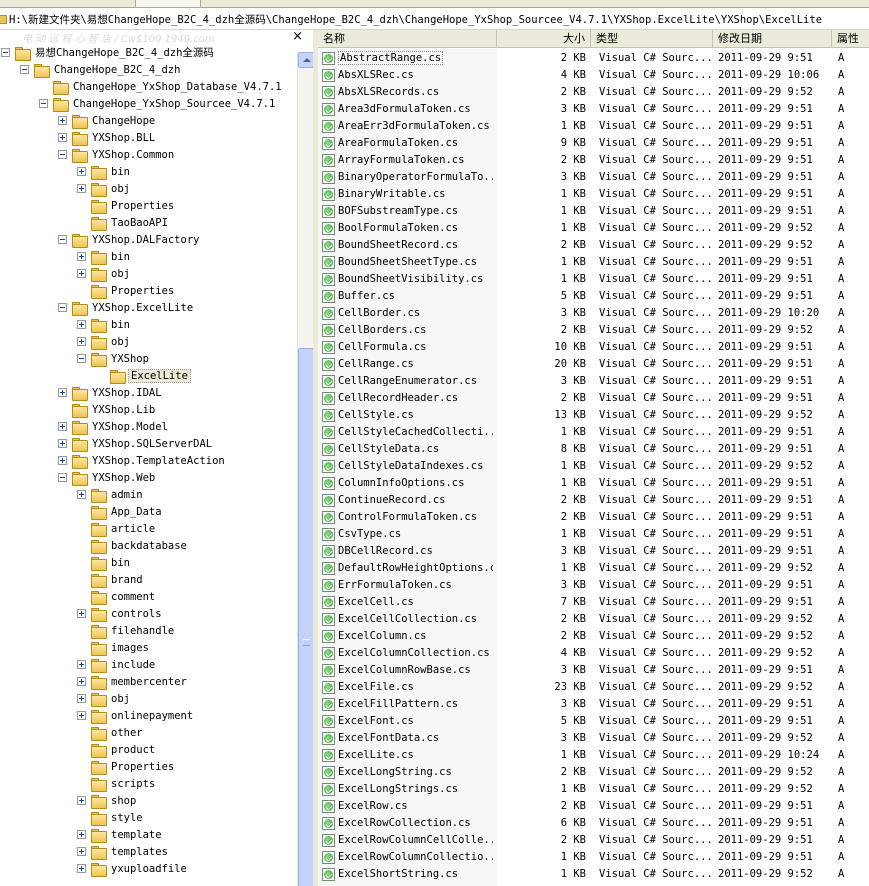 The height and width of the screenshot is (886, 869). What do you see at coordinates (415, 381) in the screenshot?
I see `file-name: CellRangeEnumerator.cs` at bounding box center [415, 381].